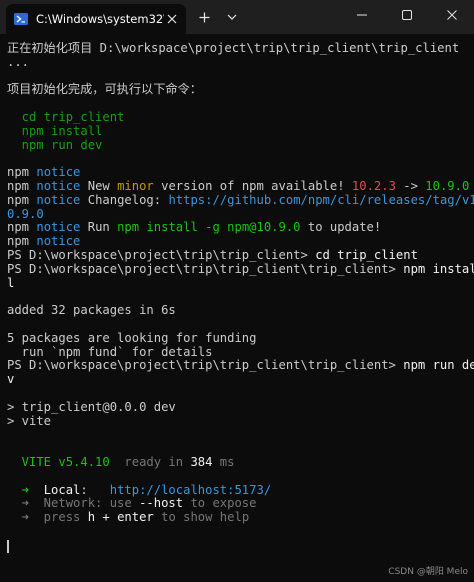 This screenshot has width=474, height=582. I want to click on terminal-text-segment: 384, so click(201, 461).